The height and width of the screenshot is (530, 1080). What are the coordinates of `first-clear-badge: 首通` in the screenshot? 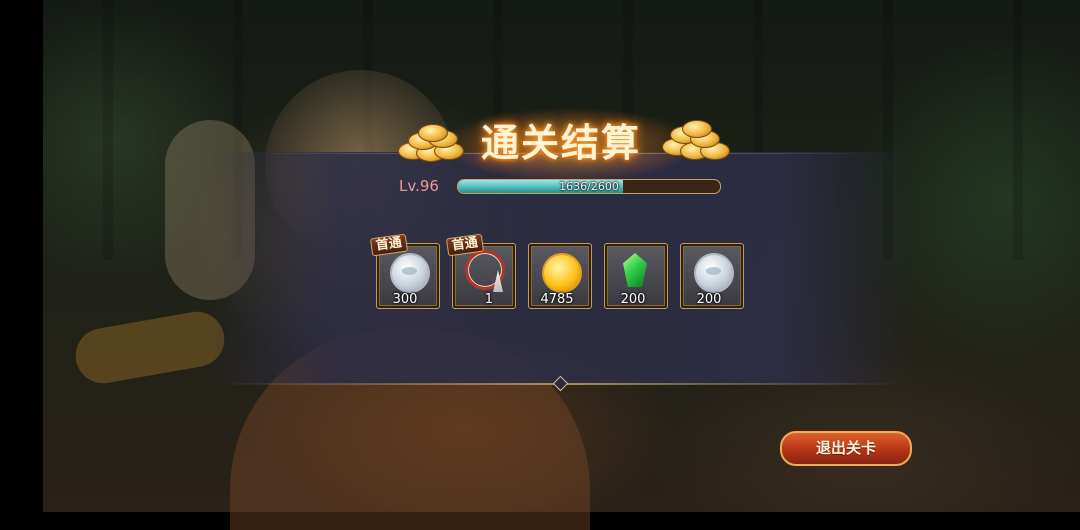 It's located at (389, 245).